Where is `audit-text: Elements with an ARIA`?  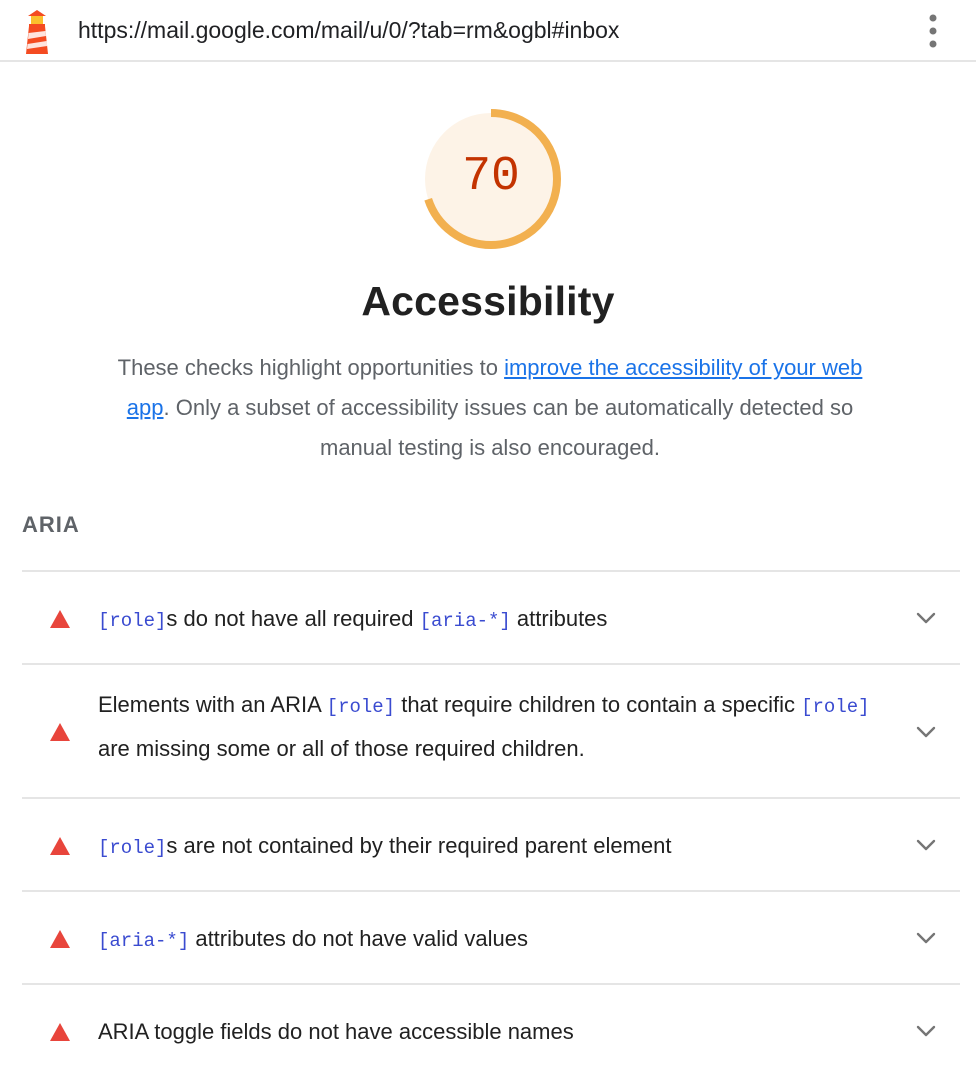 audit-text: Elements with an ARIA is located at coordinates (212, 704).